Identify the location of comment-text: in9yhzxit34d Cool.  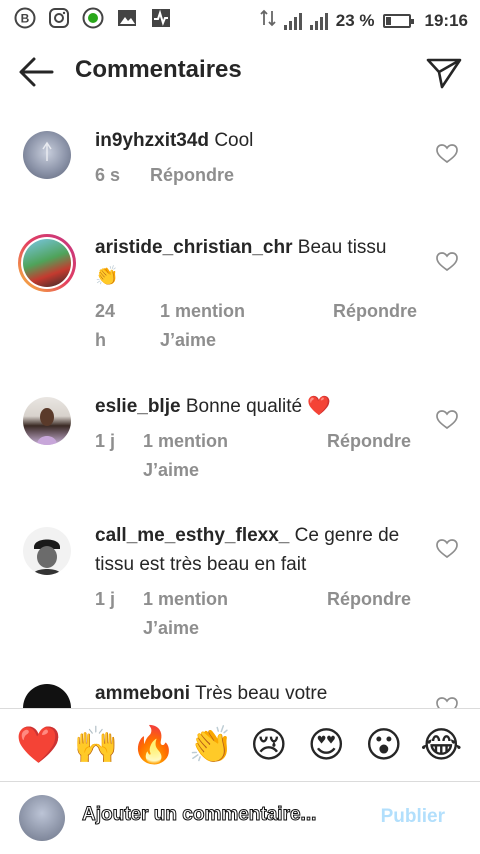
(257, 140).